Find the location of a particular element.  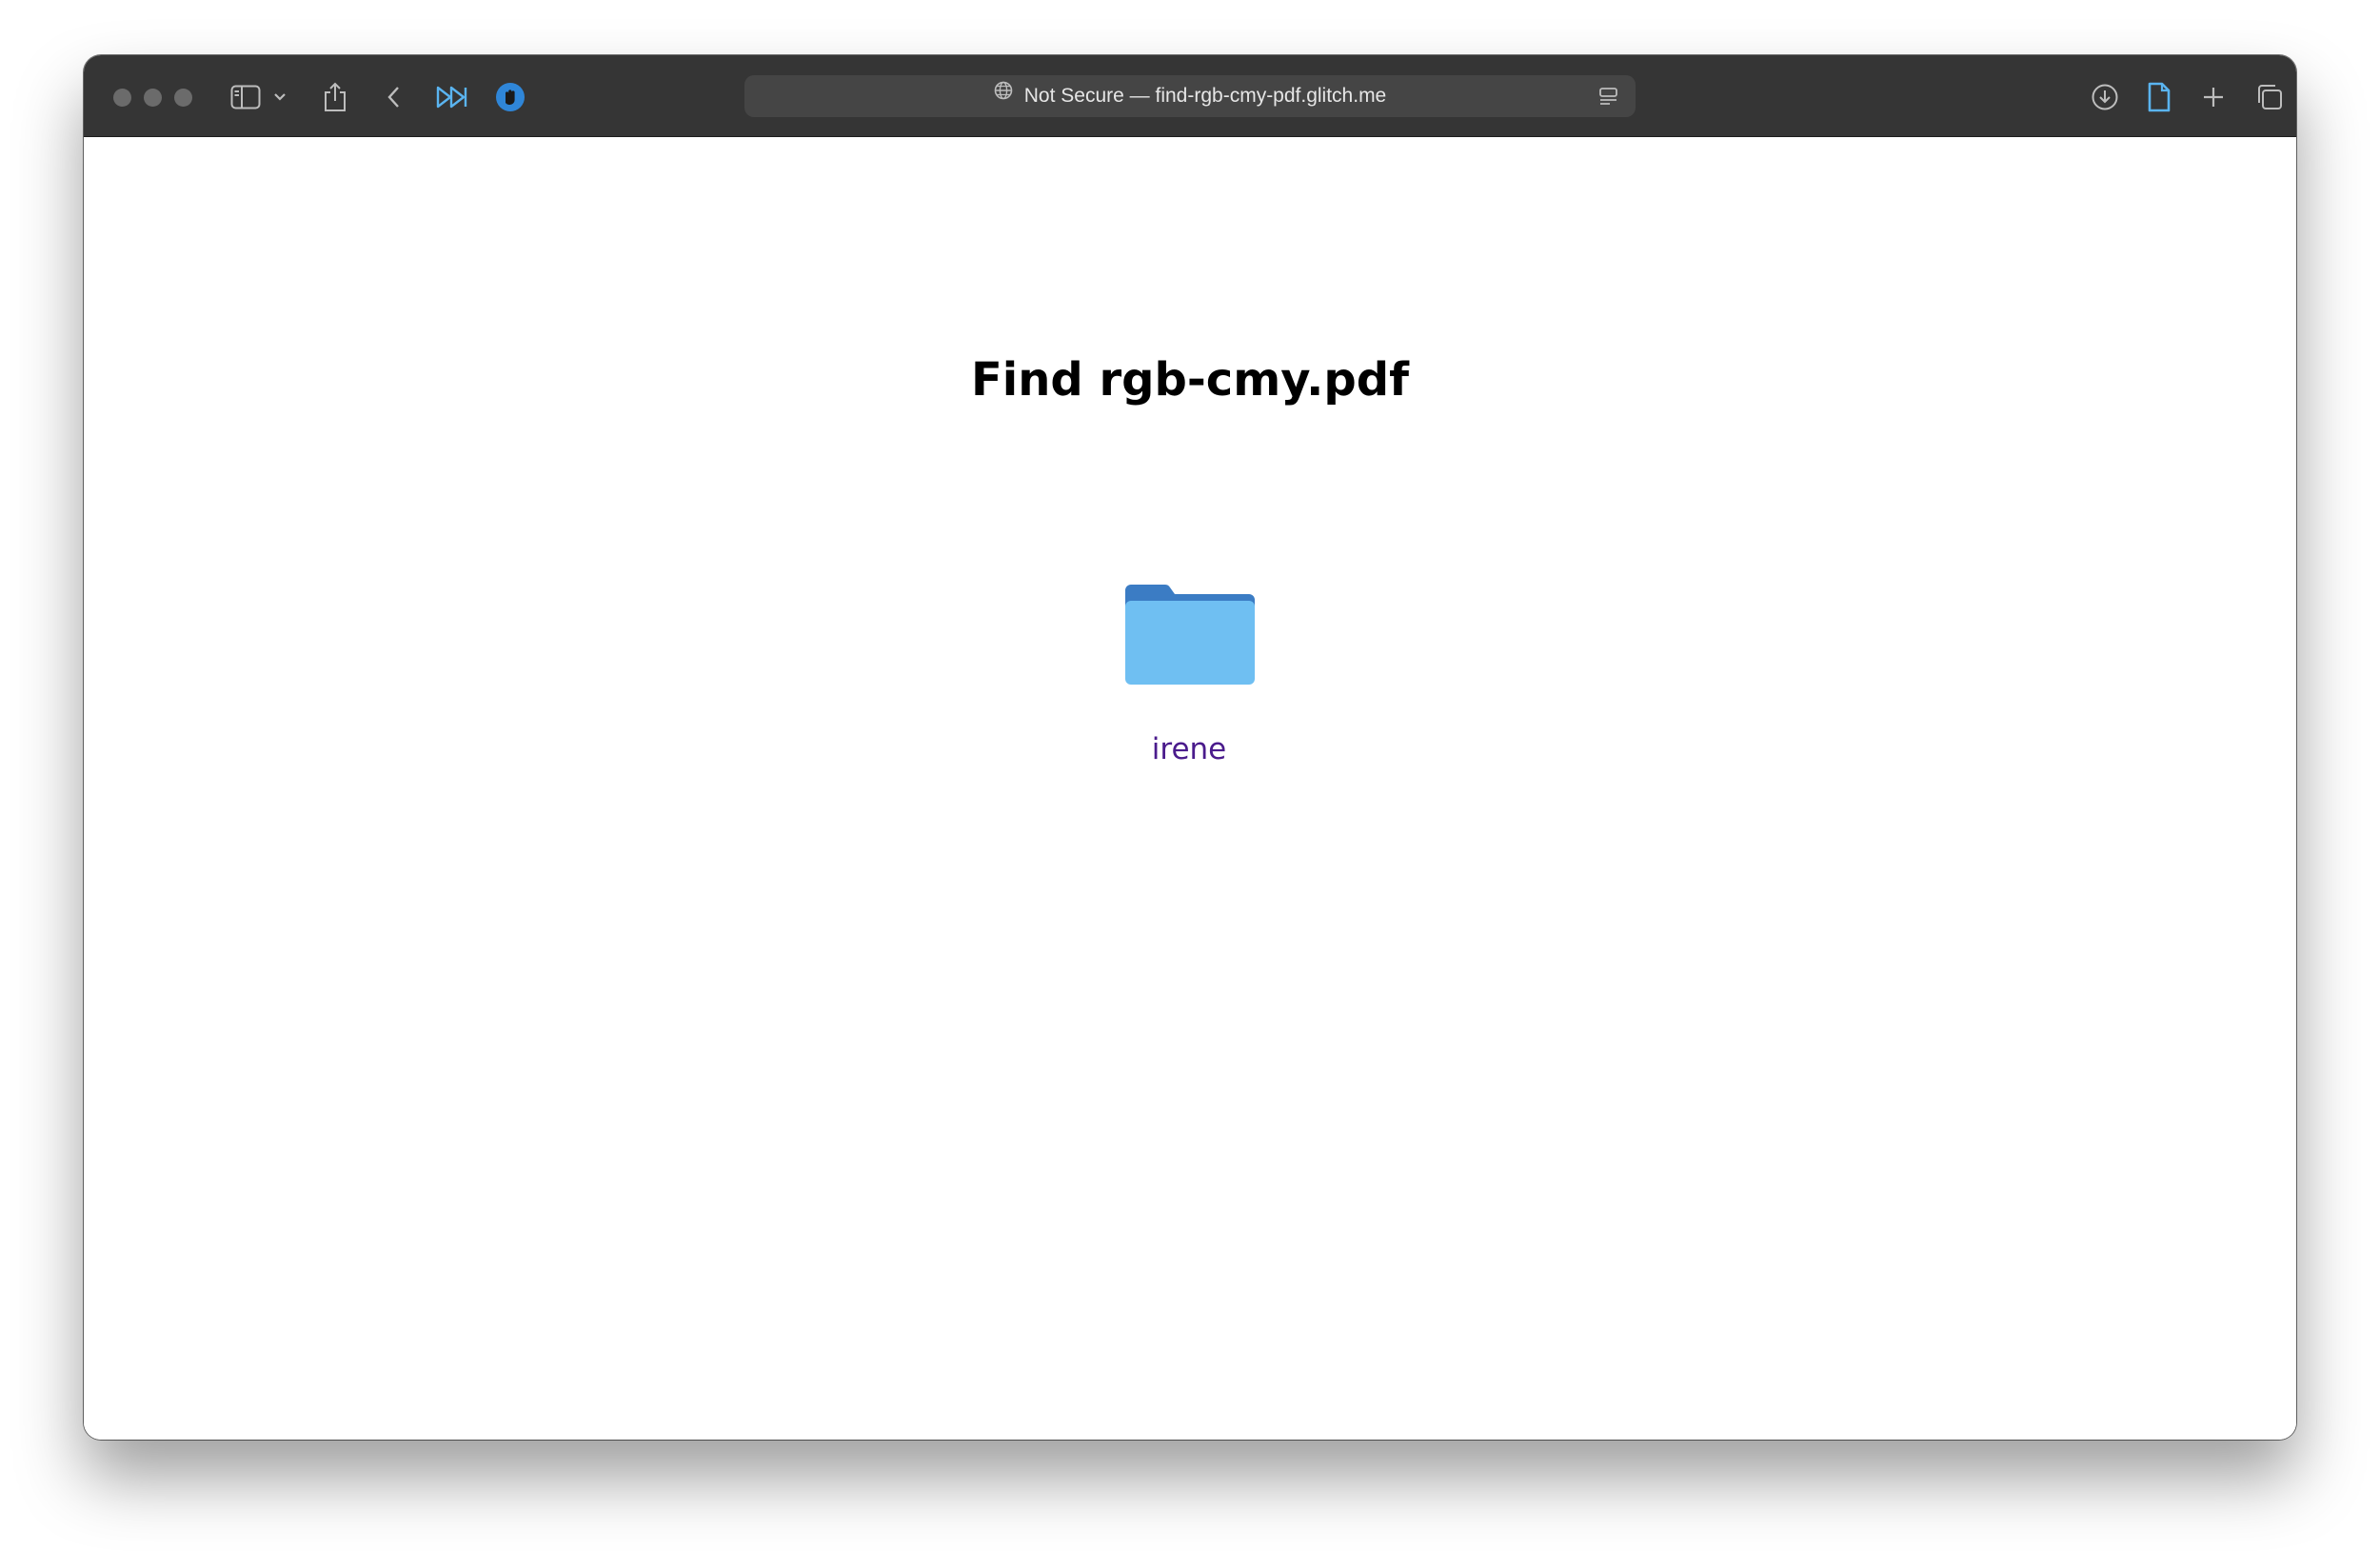

chevron-down-icon is located at coordinates (279, 97).